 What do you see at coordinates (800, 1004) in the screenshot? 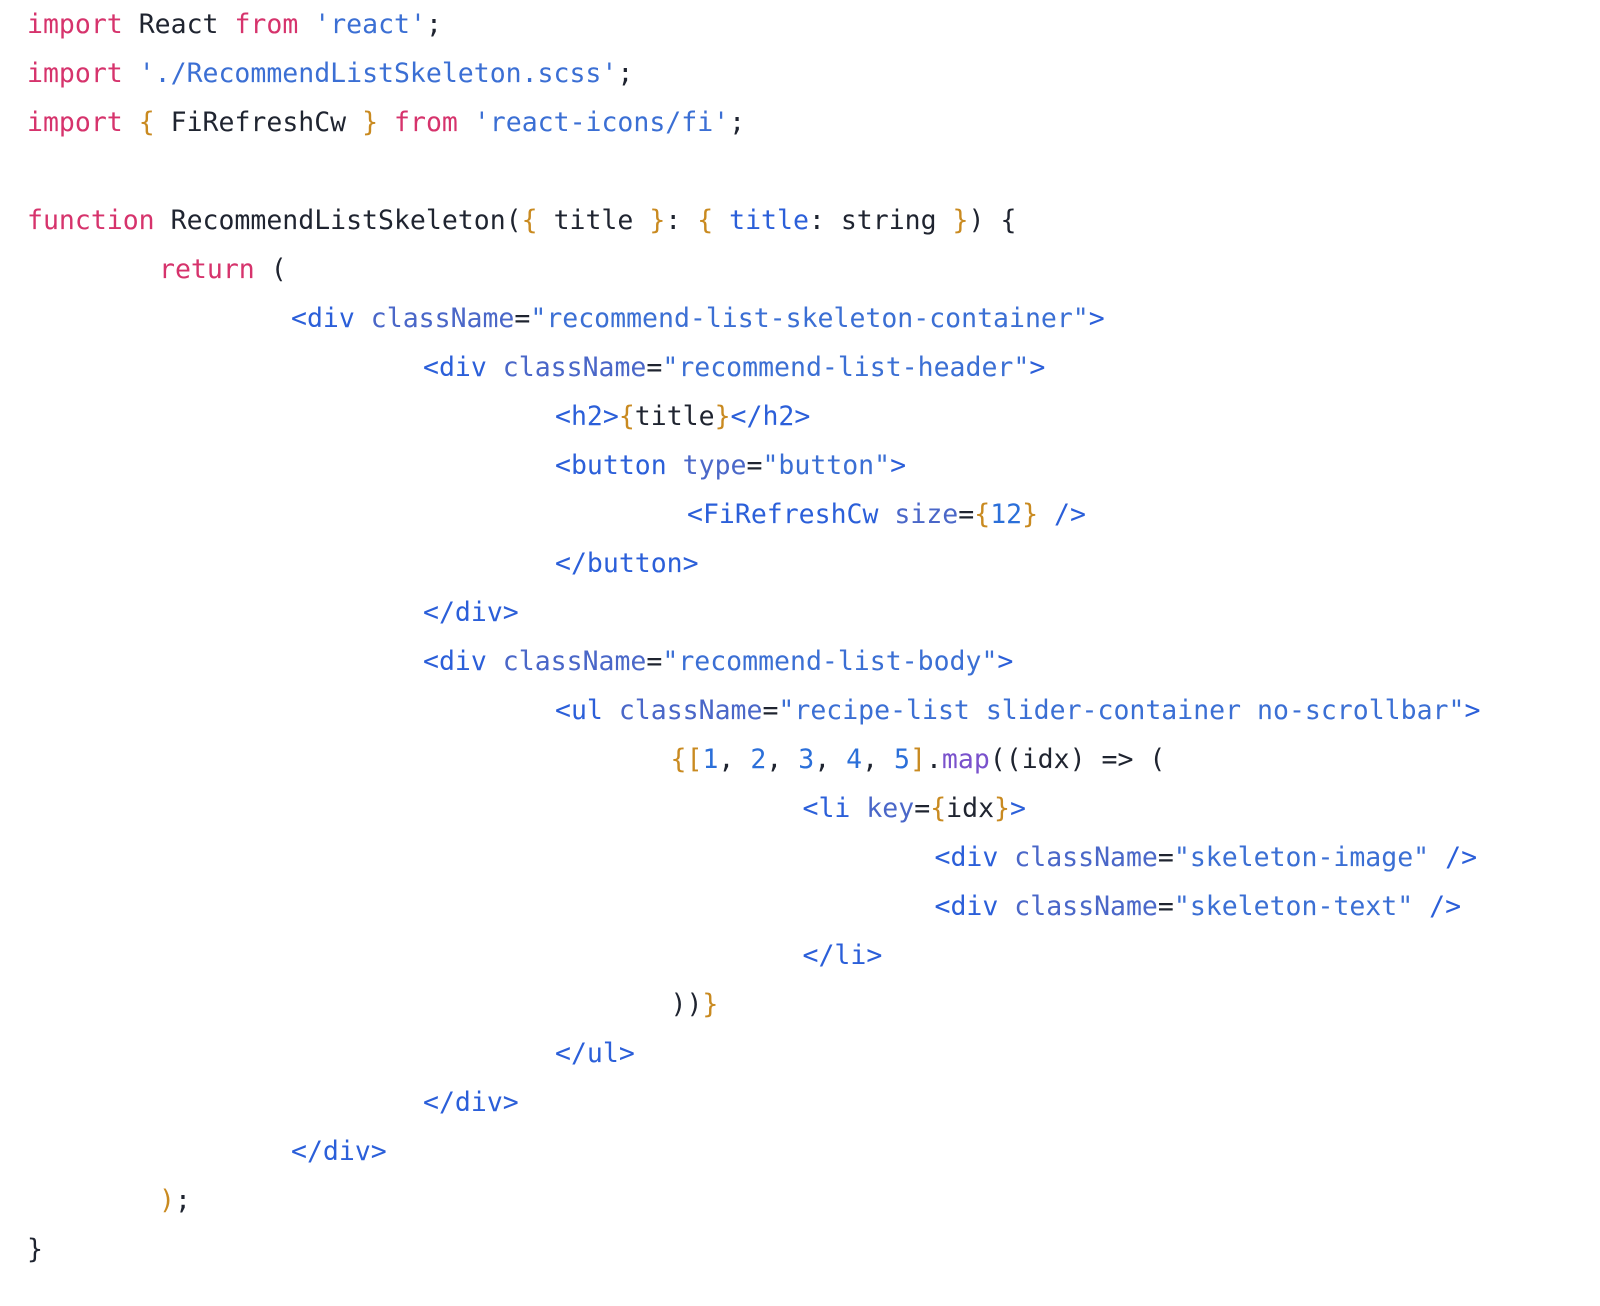
I see `code-line: ))}` at bounding box center [800, 1004].